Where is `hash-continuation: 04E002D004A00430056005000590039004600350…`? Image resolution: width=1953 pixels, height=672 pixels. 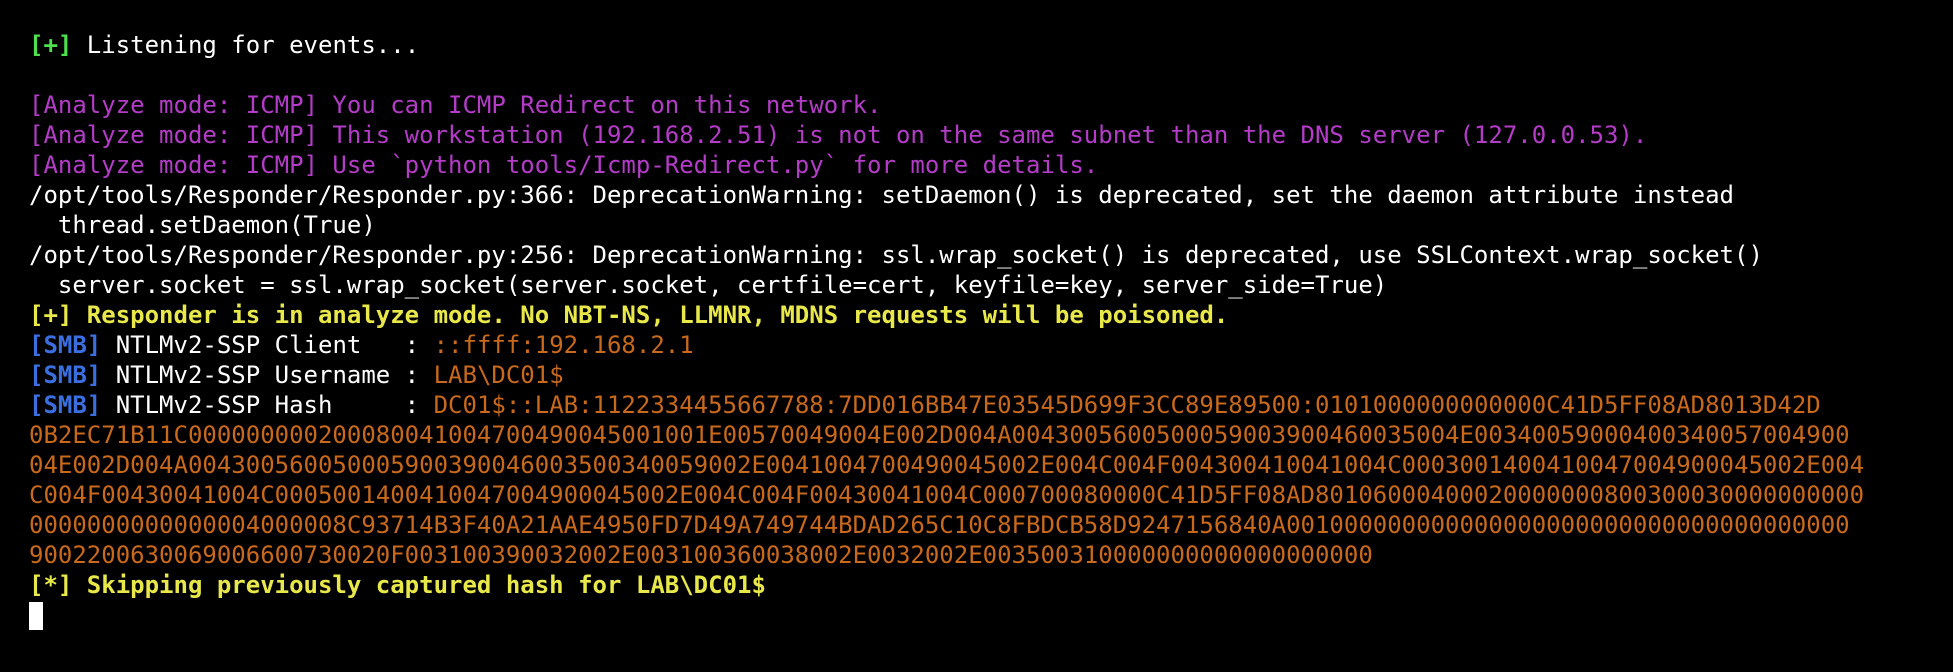 hash-continuation: 04E002D004A00430056005000590039004600350… is located at coordinates (947, 465).